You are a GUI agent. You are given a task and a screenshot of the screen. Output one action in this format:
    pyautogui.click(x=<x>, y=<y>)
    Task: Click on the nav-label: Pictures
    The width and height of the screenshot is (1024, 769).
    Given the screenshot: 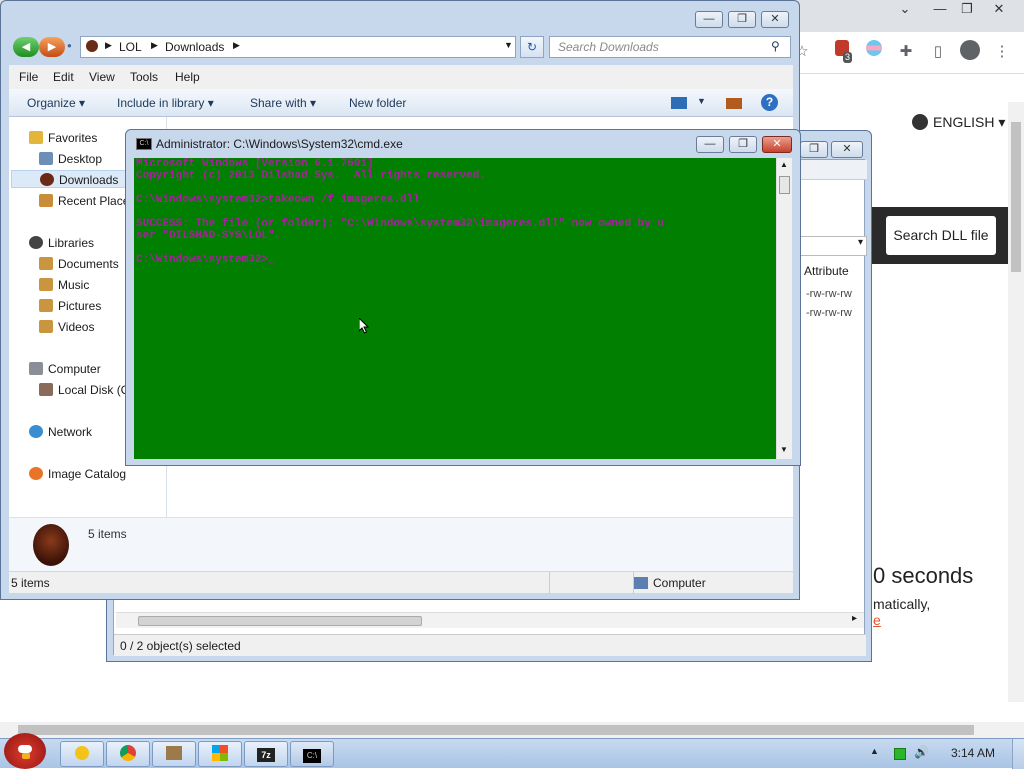 What is the action you would take?
    pyautogui.click(x=80, y=306)
    